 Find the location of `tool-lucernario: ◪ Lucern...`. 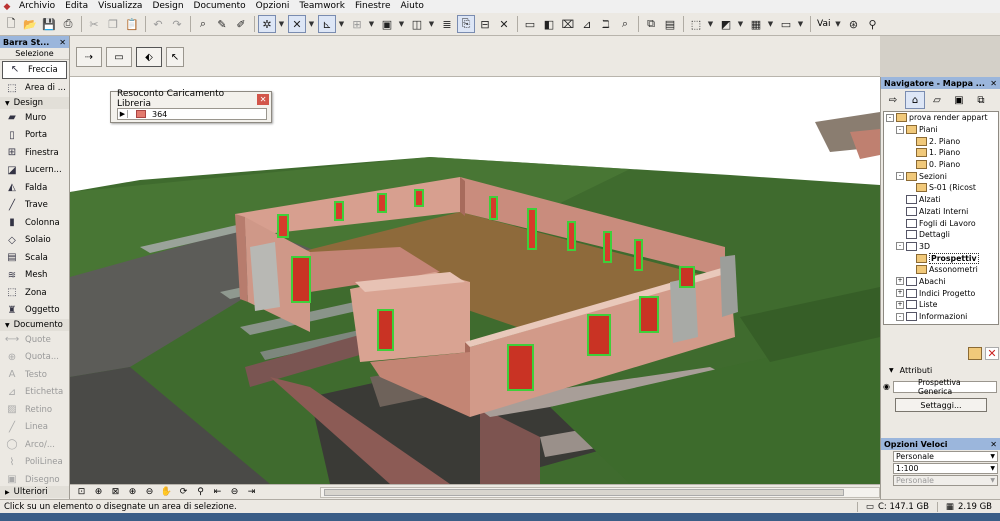

tool-lucernario: ◪ Lucern... is located at coordinates (34, 171).